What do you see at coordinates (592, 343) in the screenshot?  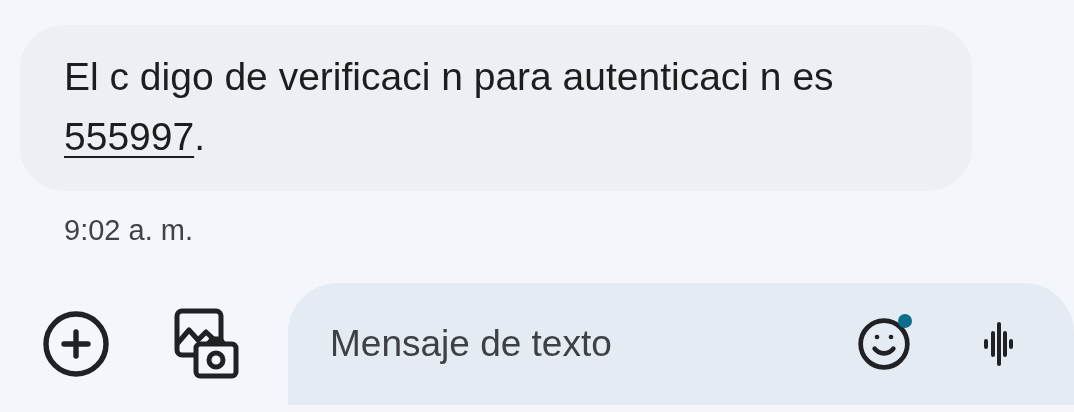 I see `message-input: Mensaje de texto` at bounding box center [592, 343].